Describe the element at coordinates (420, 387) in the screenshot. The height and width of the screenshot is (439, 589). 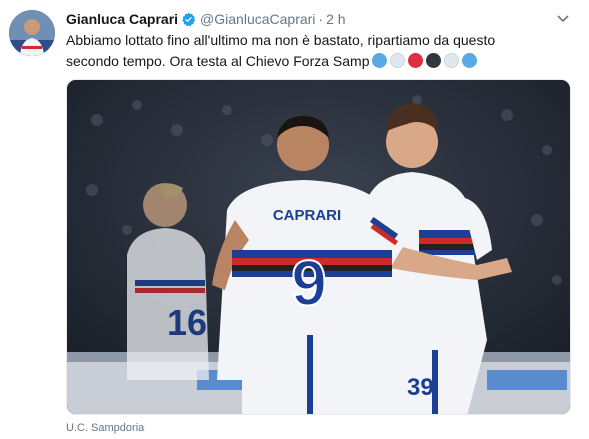
I see `right-player-number: 39` at that location.